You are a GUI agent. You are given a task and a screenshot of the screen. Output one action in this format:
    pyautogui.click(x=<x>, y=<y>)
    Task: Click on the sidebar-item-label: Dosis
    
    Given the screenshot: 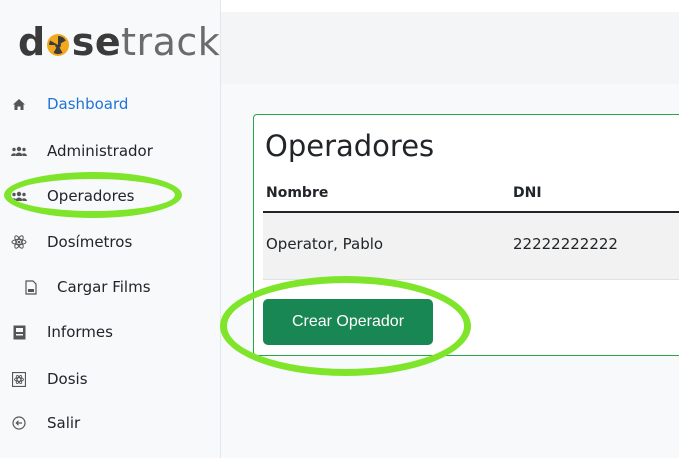 What is the action you would take?
    pyautogui.click(x=67, y=379)
    